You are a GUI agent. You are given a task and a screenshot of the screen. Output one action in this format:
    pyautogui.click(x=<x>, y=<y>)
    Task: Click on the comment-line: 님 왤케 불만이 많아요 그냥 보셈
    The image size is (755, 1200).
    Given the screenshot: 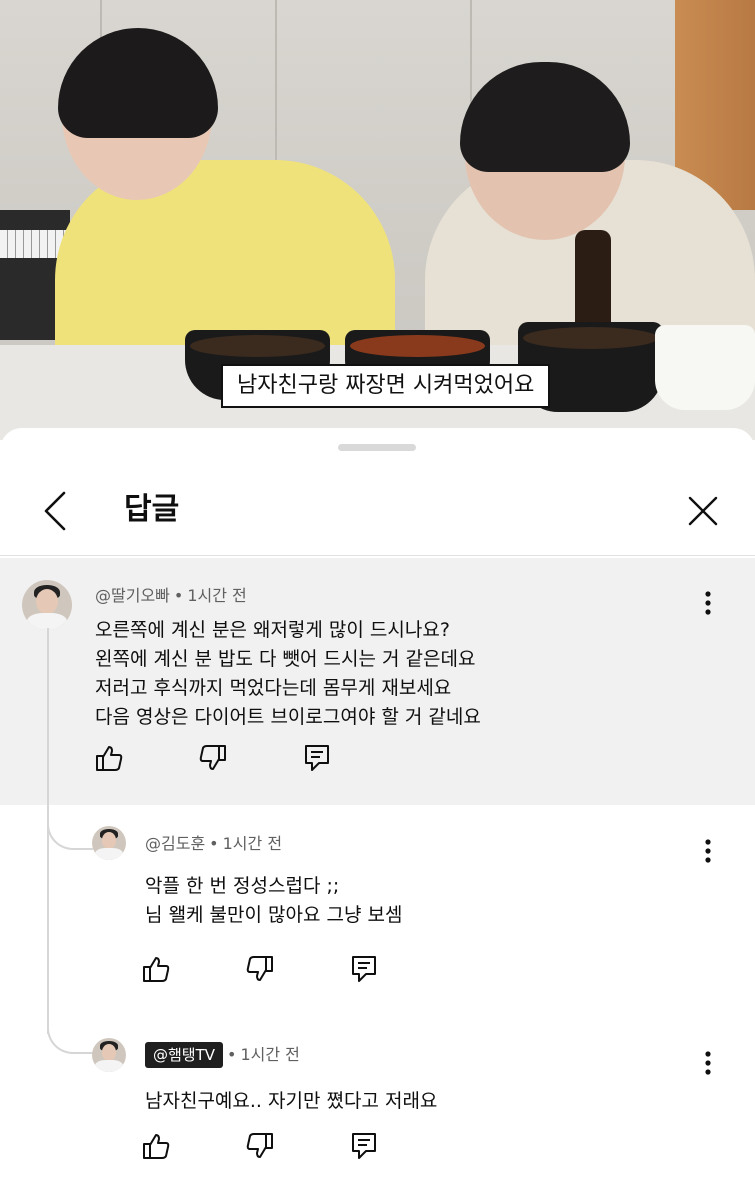 What is the action you would take?
    pyautogui.click(x=274, y=915)
    